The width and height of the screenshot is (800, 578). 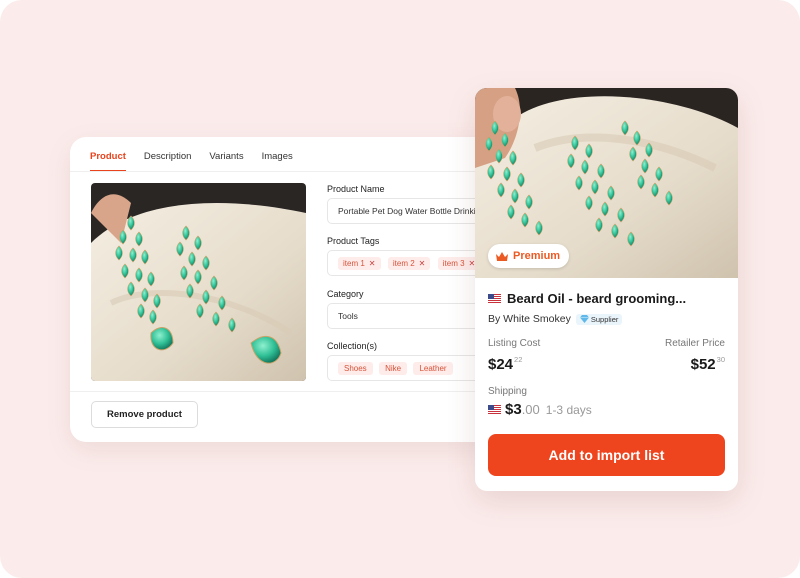 What do you see at coordinates (514, 343) in the screenshot?
I see `listing-cost-label: Listing Cost` at bounding box center [514, 343].